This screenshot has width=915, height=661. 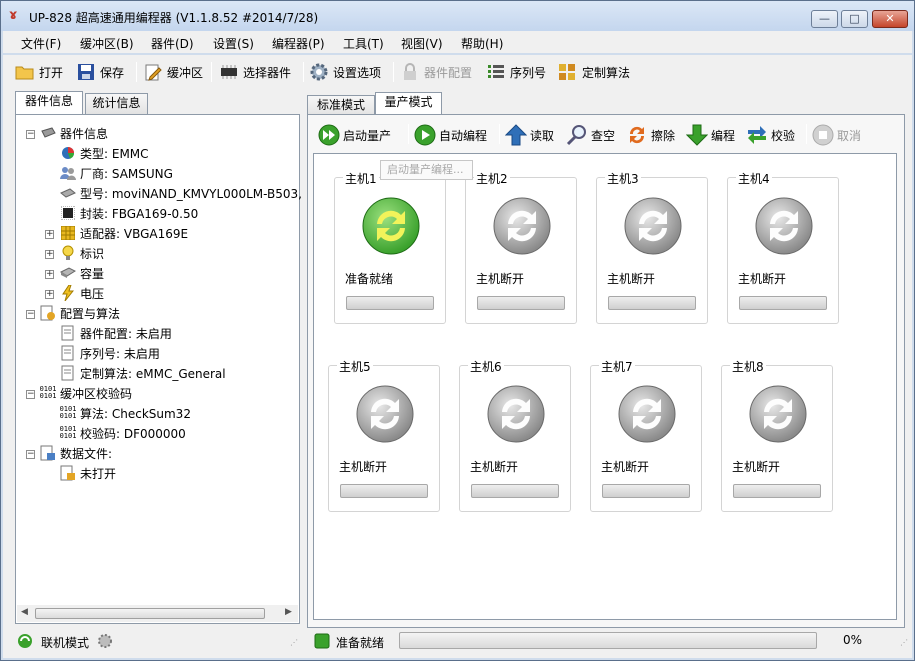 What do you see at coordinates (153, 373) in the screenshot?
I see `tree-custom-algo-label: 定制算法: eMMC_General` at bounding box center [153, 373].